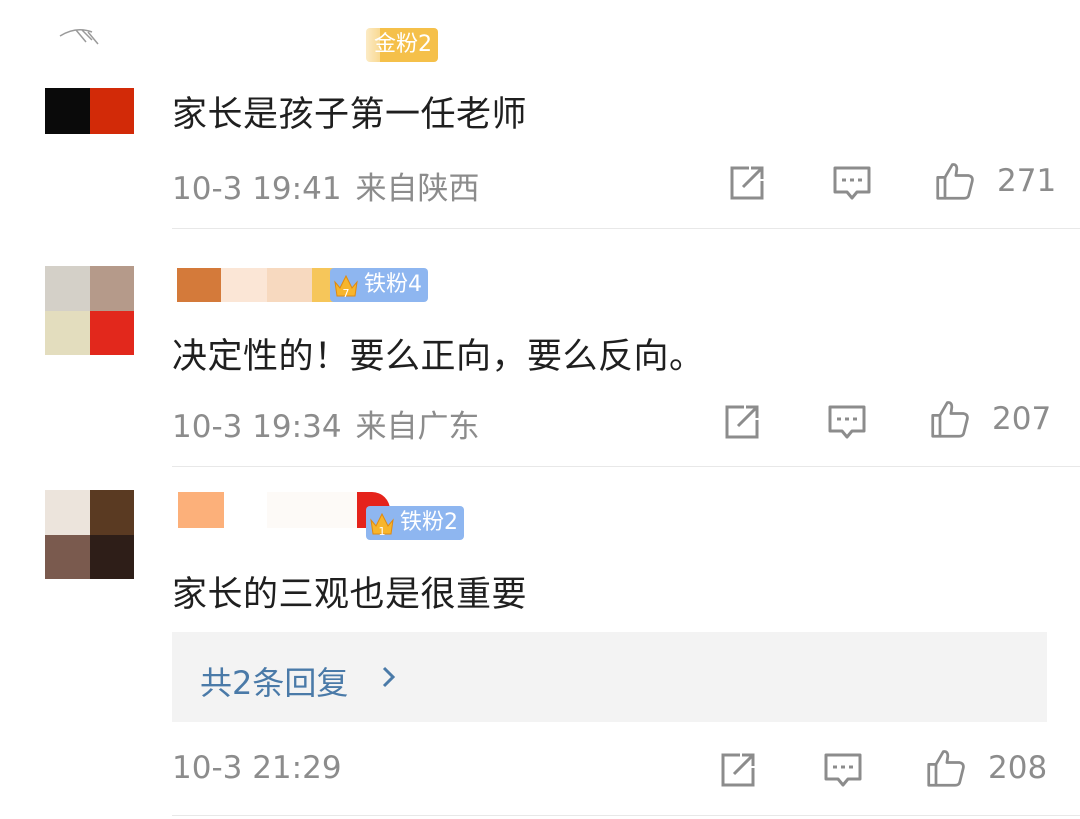  What do you see at coordinates (843, 770) in the screenshot?
I see `comment-icon` at bounding box center [843, 770].